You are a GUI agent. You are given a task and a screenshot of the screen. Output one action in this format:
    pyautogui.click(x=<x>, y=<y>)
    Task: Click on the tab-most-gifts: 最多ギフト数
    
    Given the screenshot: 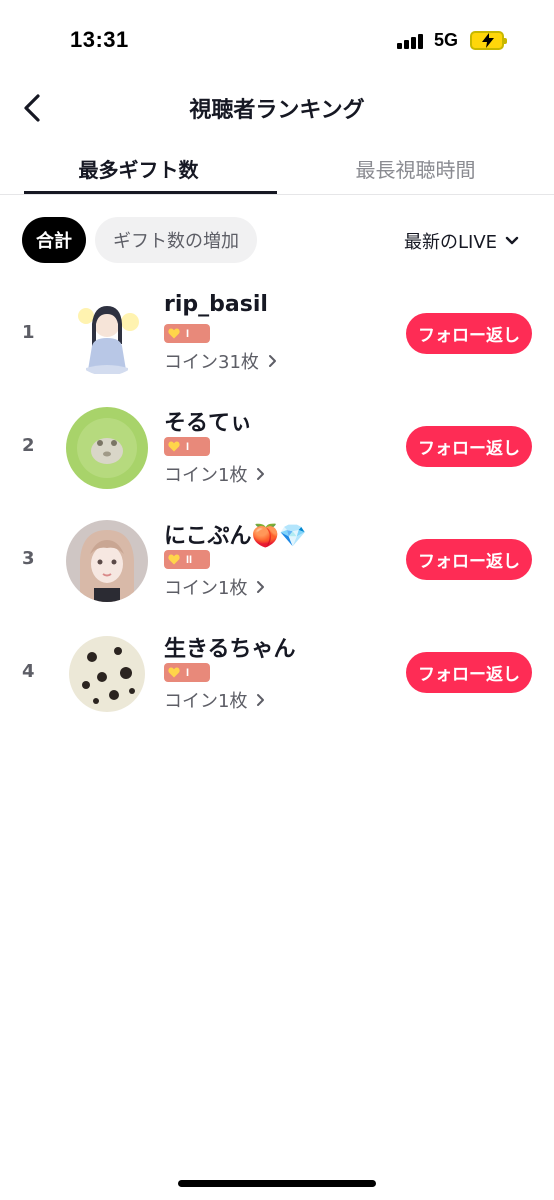 What is the action you would take?
    pyautogui.click(x=138, y=168)
    